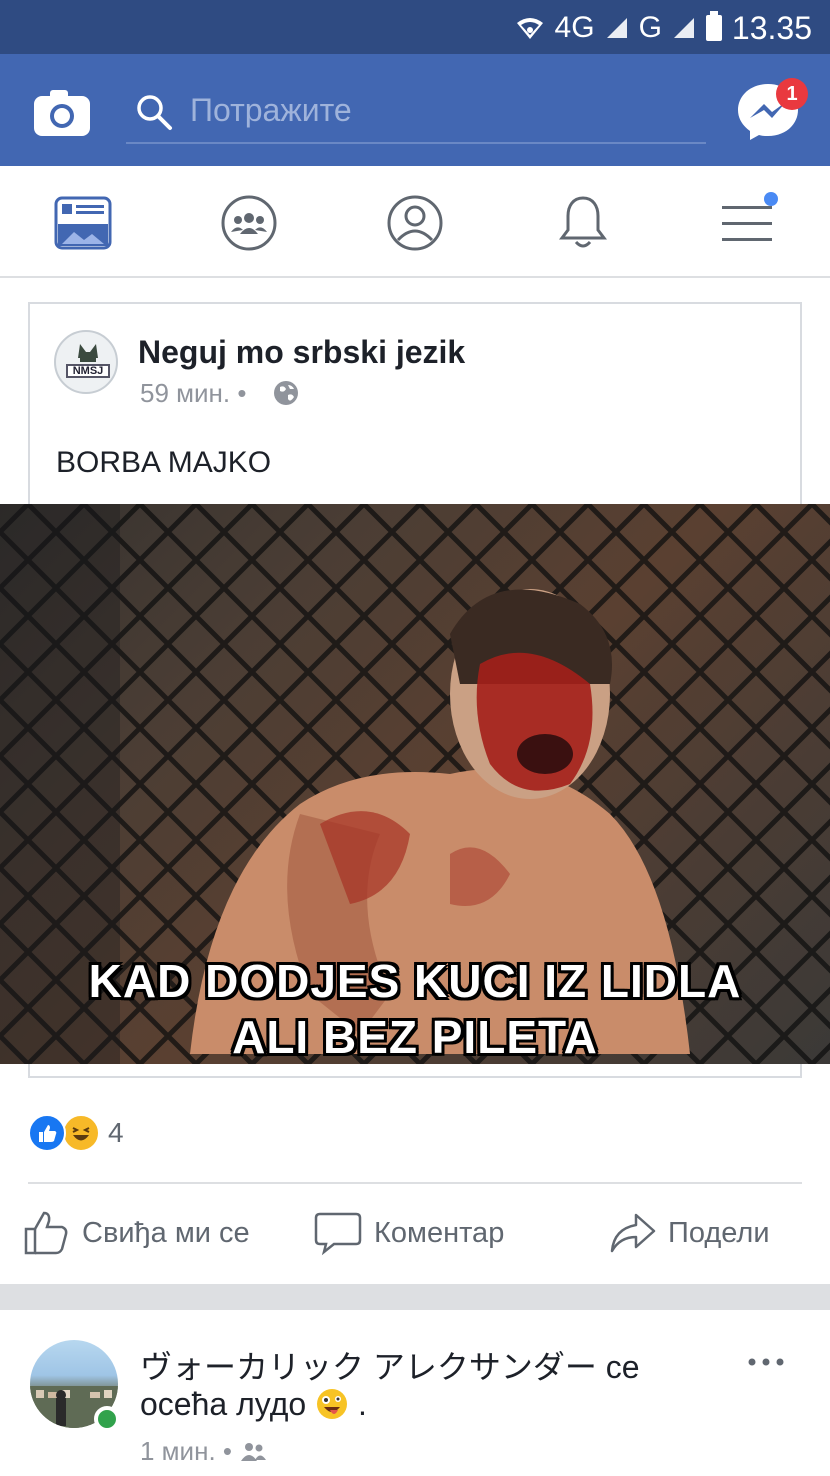  Describe the element at coordinates (88, 371) in the screenshot. I see `page-avatar-text: NMSJ` at that location.